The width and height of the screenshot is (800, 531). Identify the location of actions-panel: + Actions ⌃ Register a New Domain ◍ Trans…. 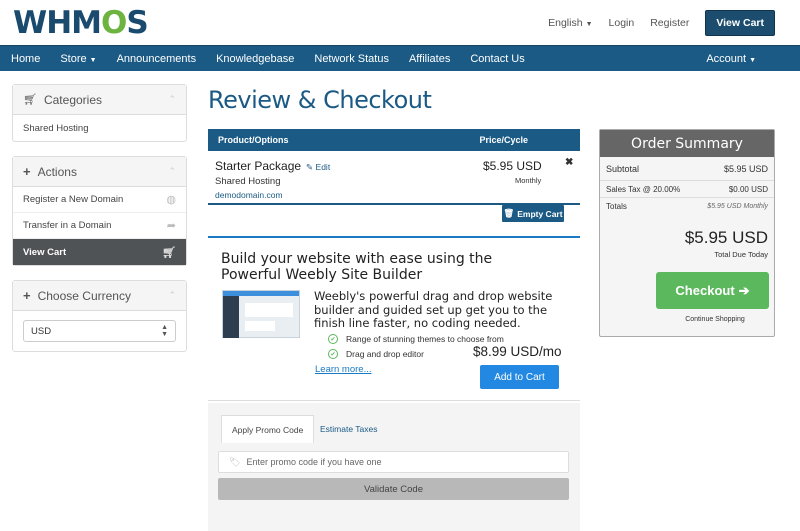
(99, 211).